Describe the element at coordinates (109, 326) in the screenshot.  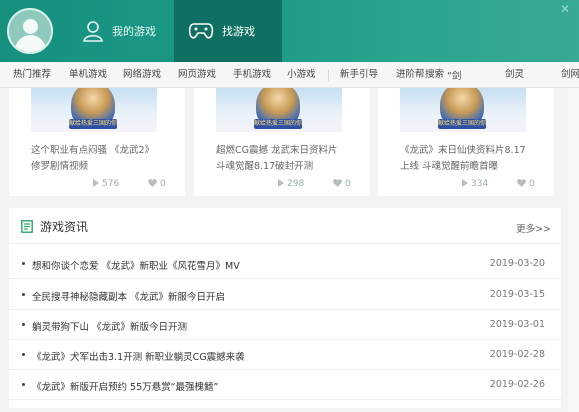
I see `news-item-title: 躺灵带狗下山 《龙武》新版今日开测` at that location.